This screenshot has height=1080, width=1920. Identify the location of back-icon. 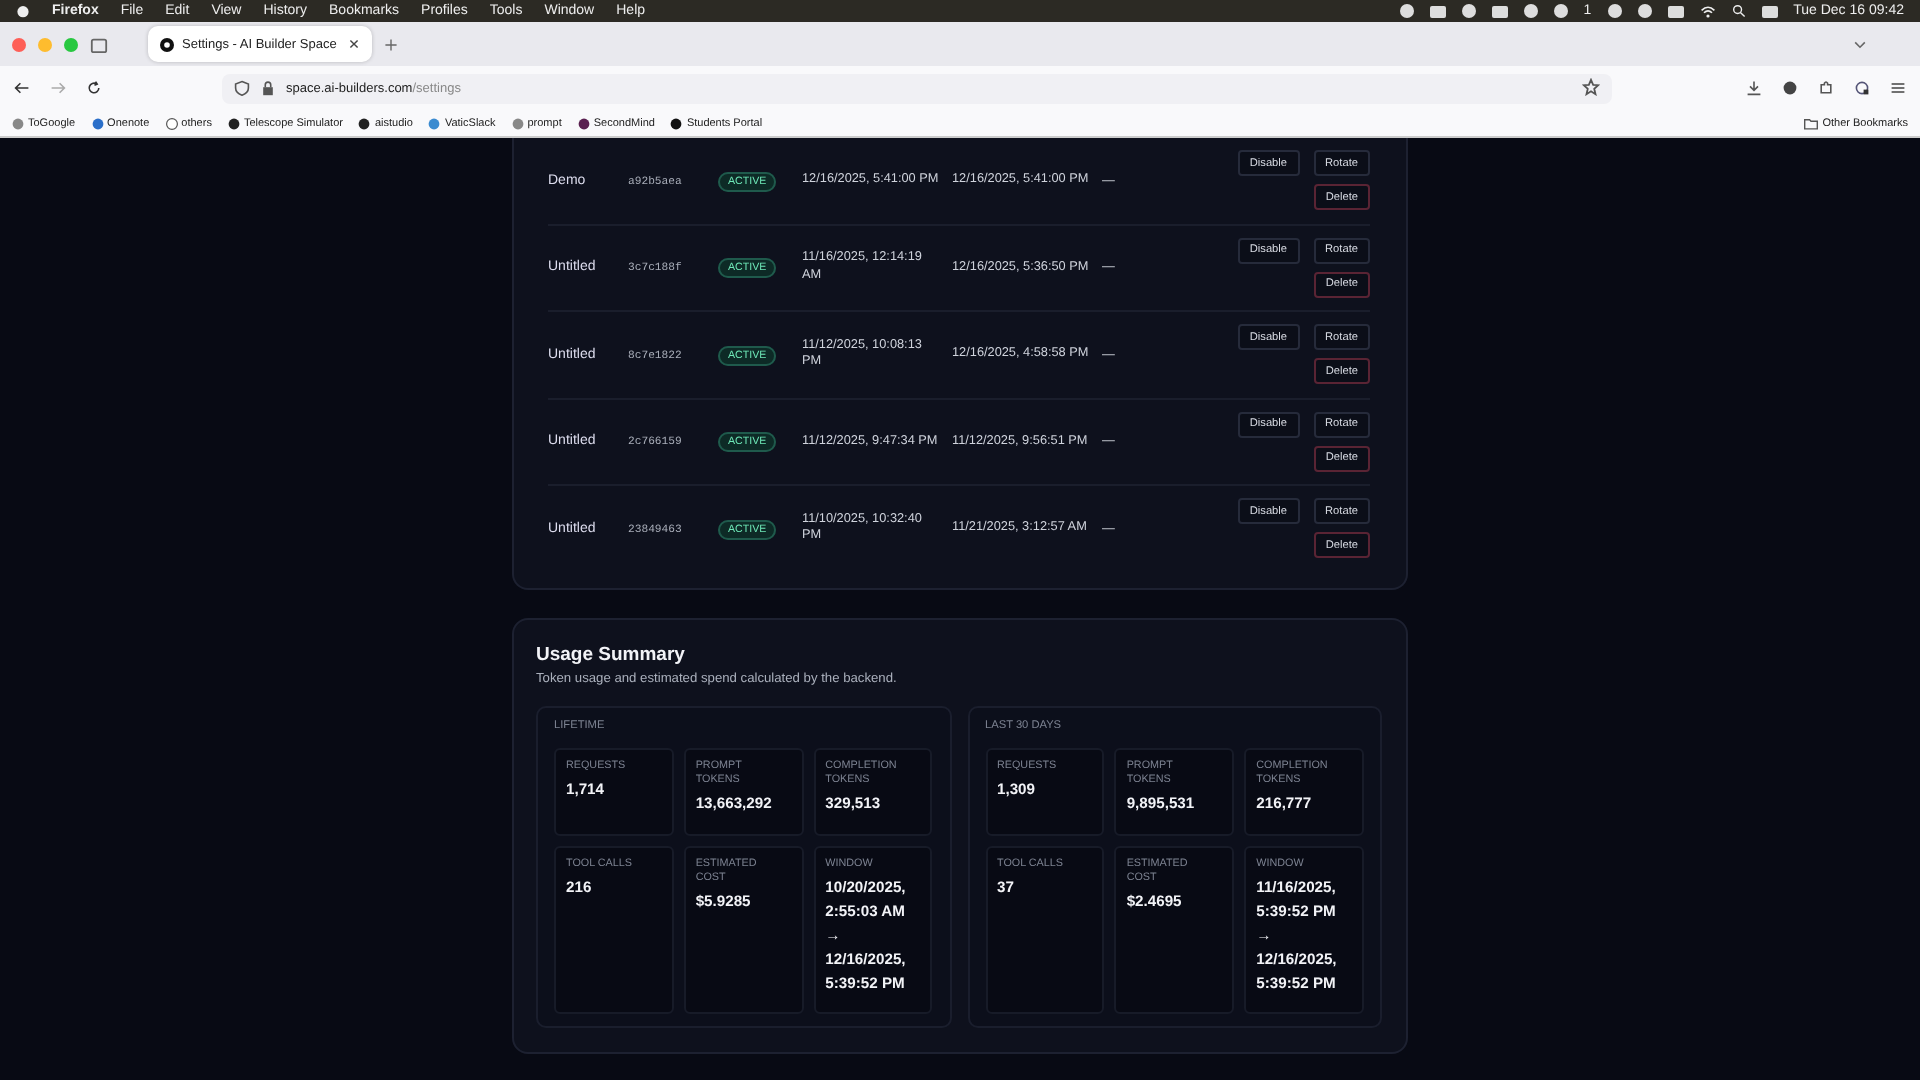
(22, 88).